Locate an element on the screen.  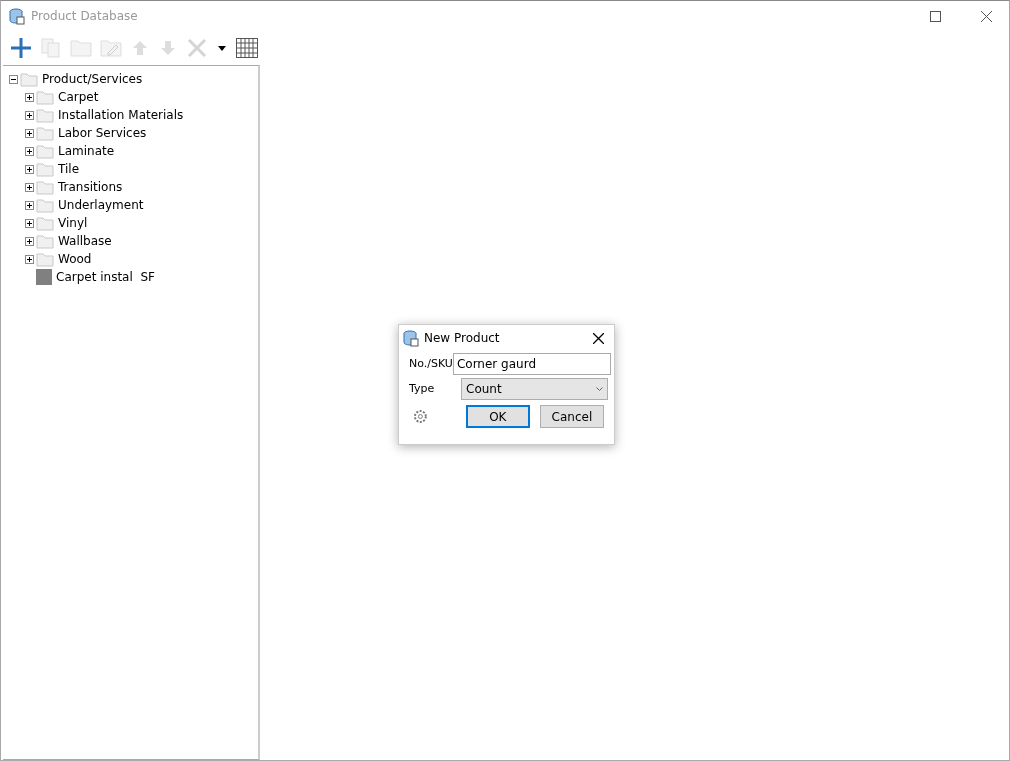
tree-item: Transitions is located at coordinates (89, 187).